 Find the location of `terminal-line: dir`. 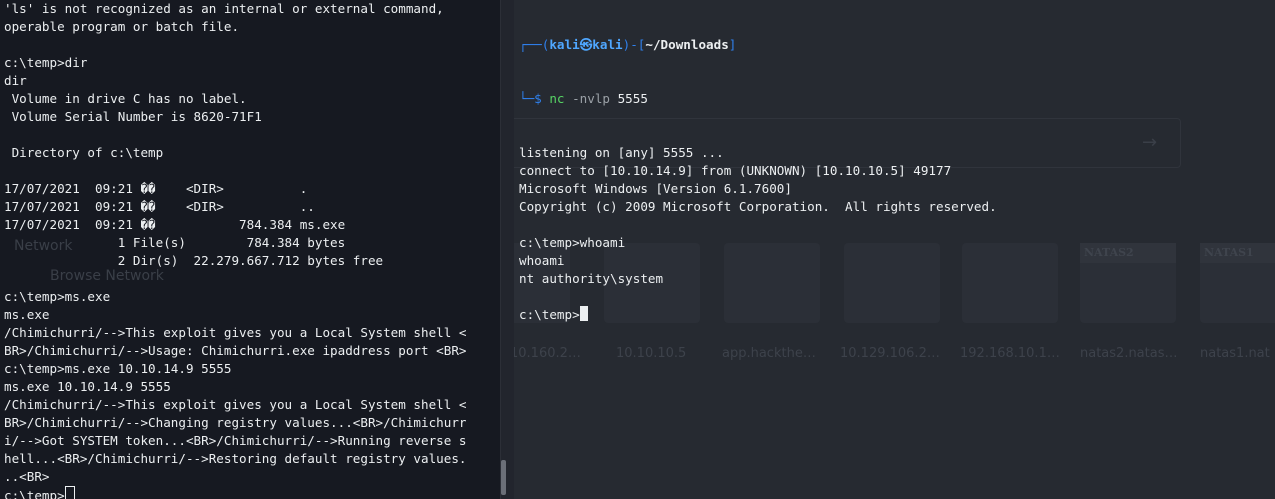

terminal-line: dir is located at coordinates (15, 80).